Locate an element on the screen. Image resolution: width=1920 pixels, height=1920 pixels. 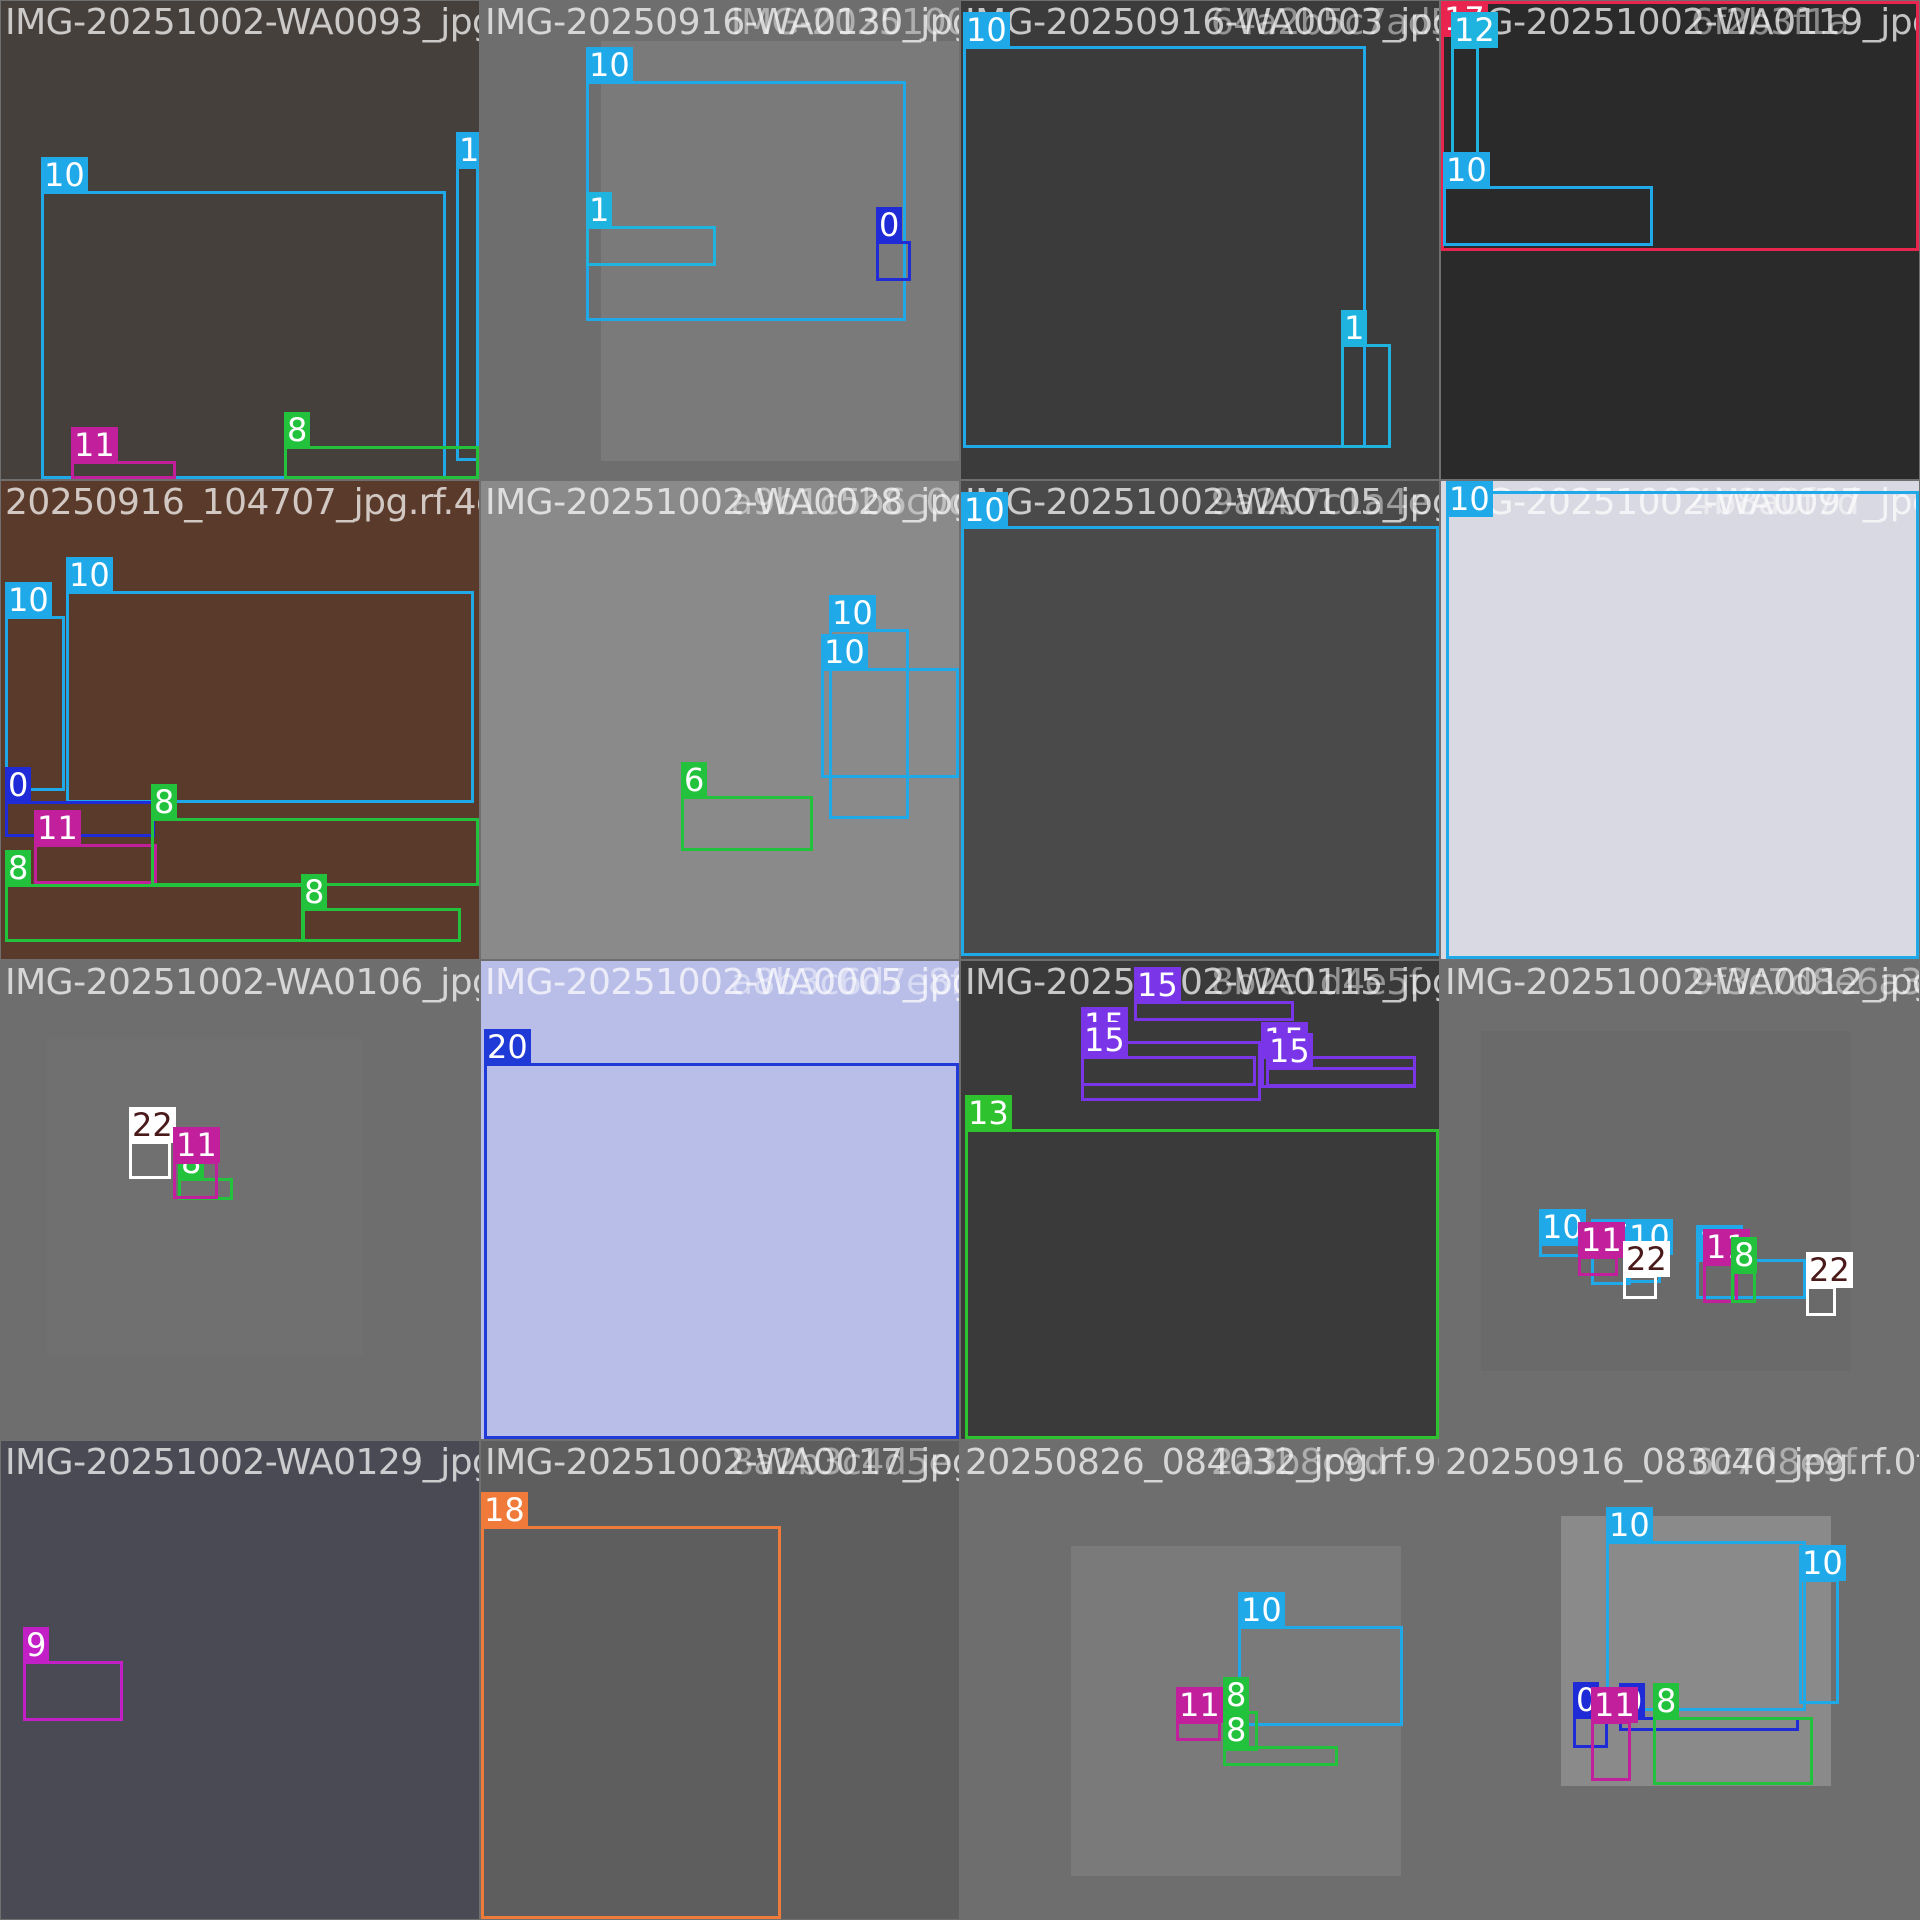
mosaic-tile: 20250916_104707_jpg.rf.4d 10 10 0 11 8 8 8 is located at coordinates (240, 720).